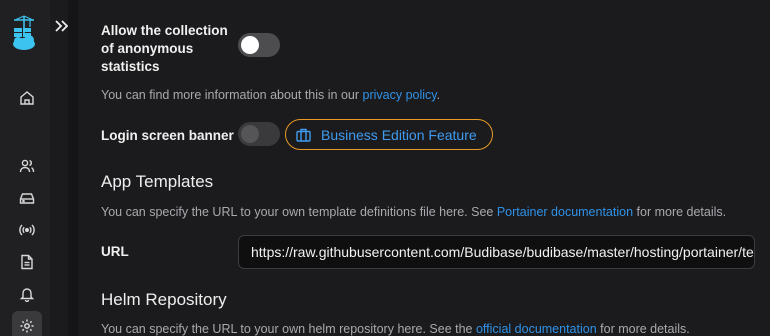  Describe the element at coordinates (167, 135) in the screenshot. I see `login-banner-label: Login screen banner` at that location.